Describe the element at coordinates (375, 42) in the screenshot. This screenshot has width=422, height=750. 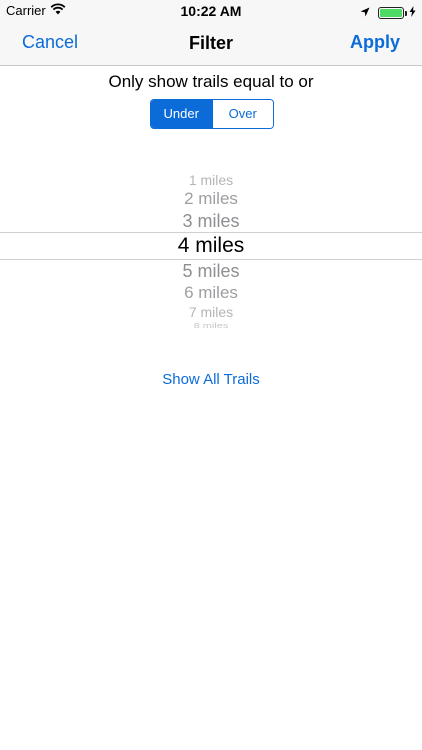
I see `apply-button: Apply` at that location.